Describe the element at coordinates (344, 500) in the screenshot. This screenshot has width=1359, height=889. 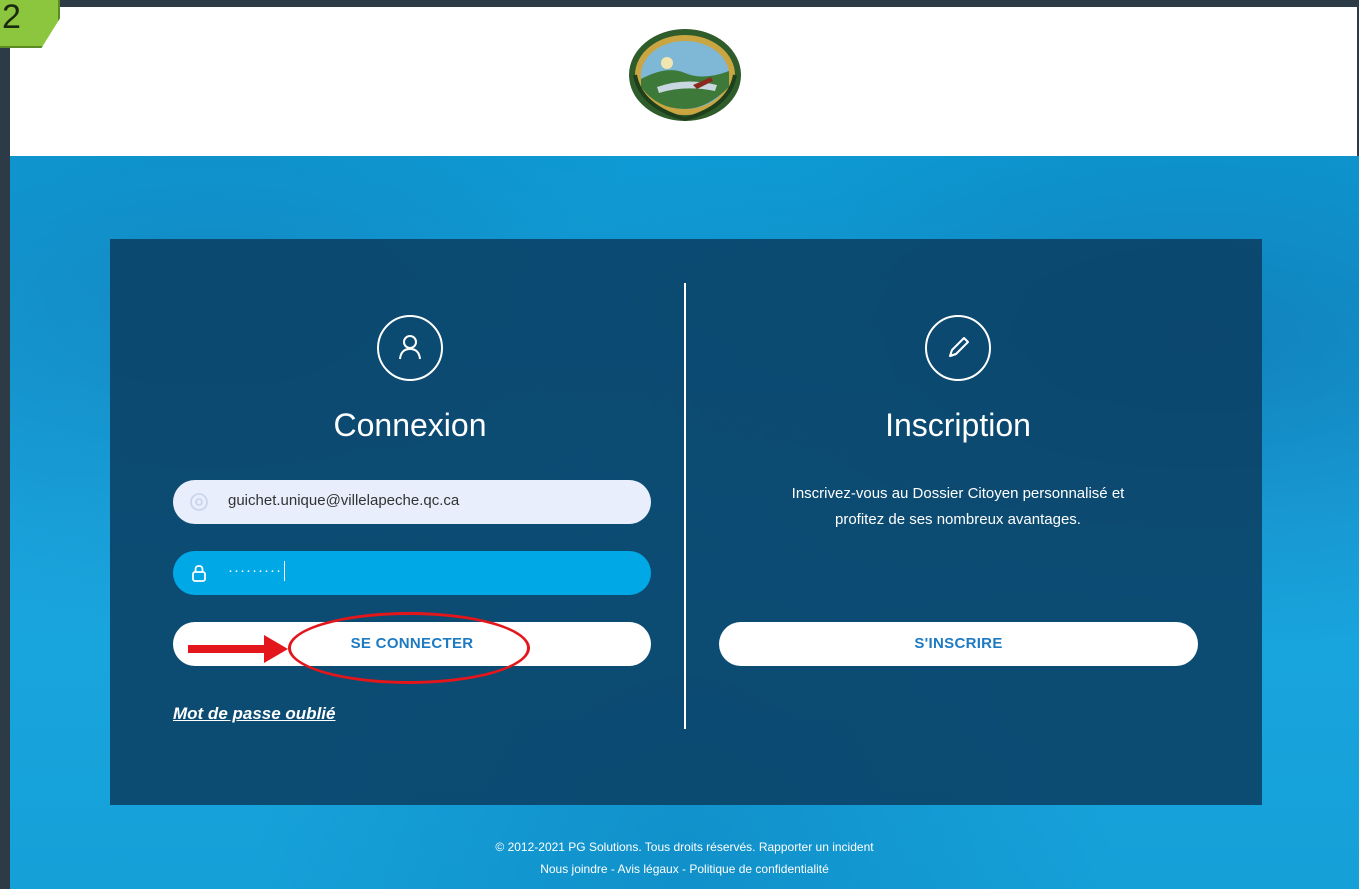
I see `email-value: guichet.unique@villelapeche.qc.ca` at that location.